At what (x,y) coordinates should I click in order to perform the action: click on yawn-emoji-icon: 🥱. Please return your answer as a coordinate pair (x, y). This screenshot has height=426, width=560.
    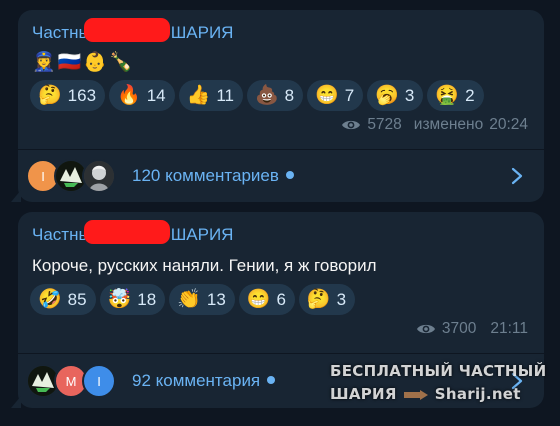
    Looking at the image, I should click on (387, 95).